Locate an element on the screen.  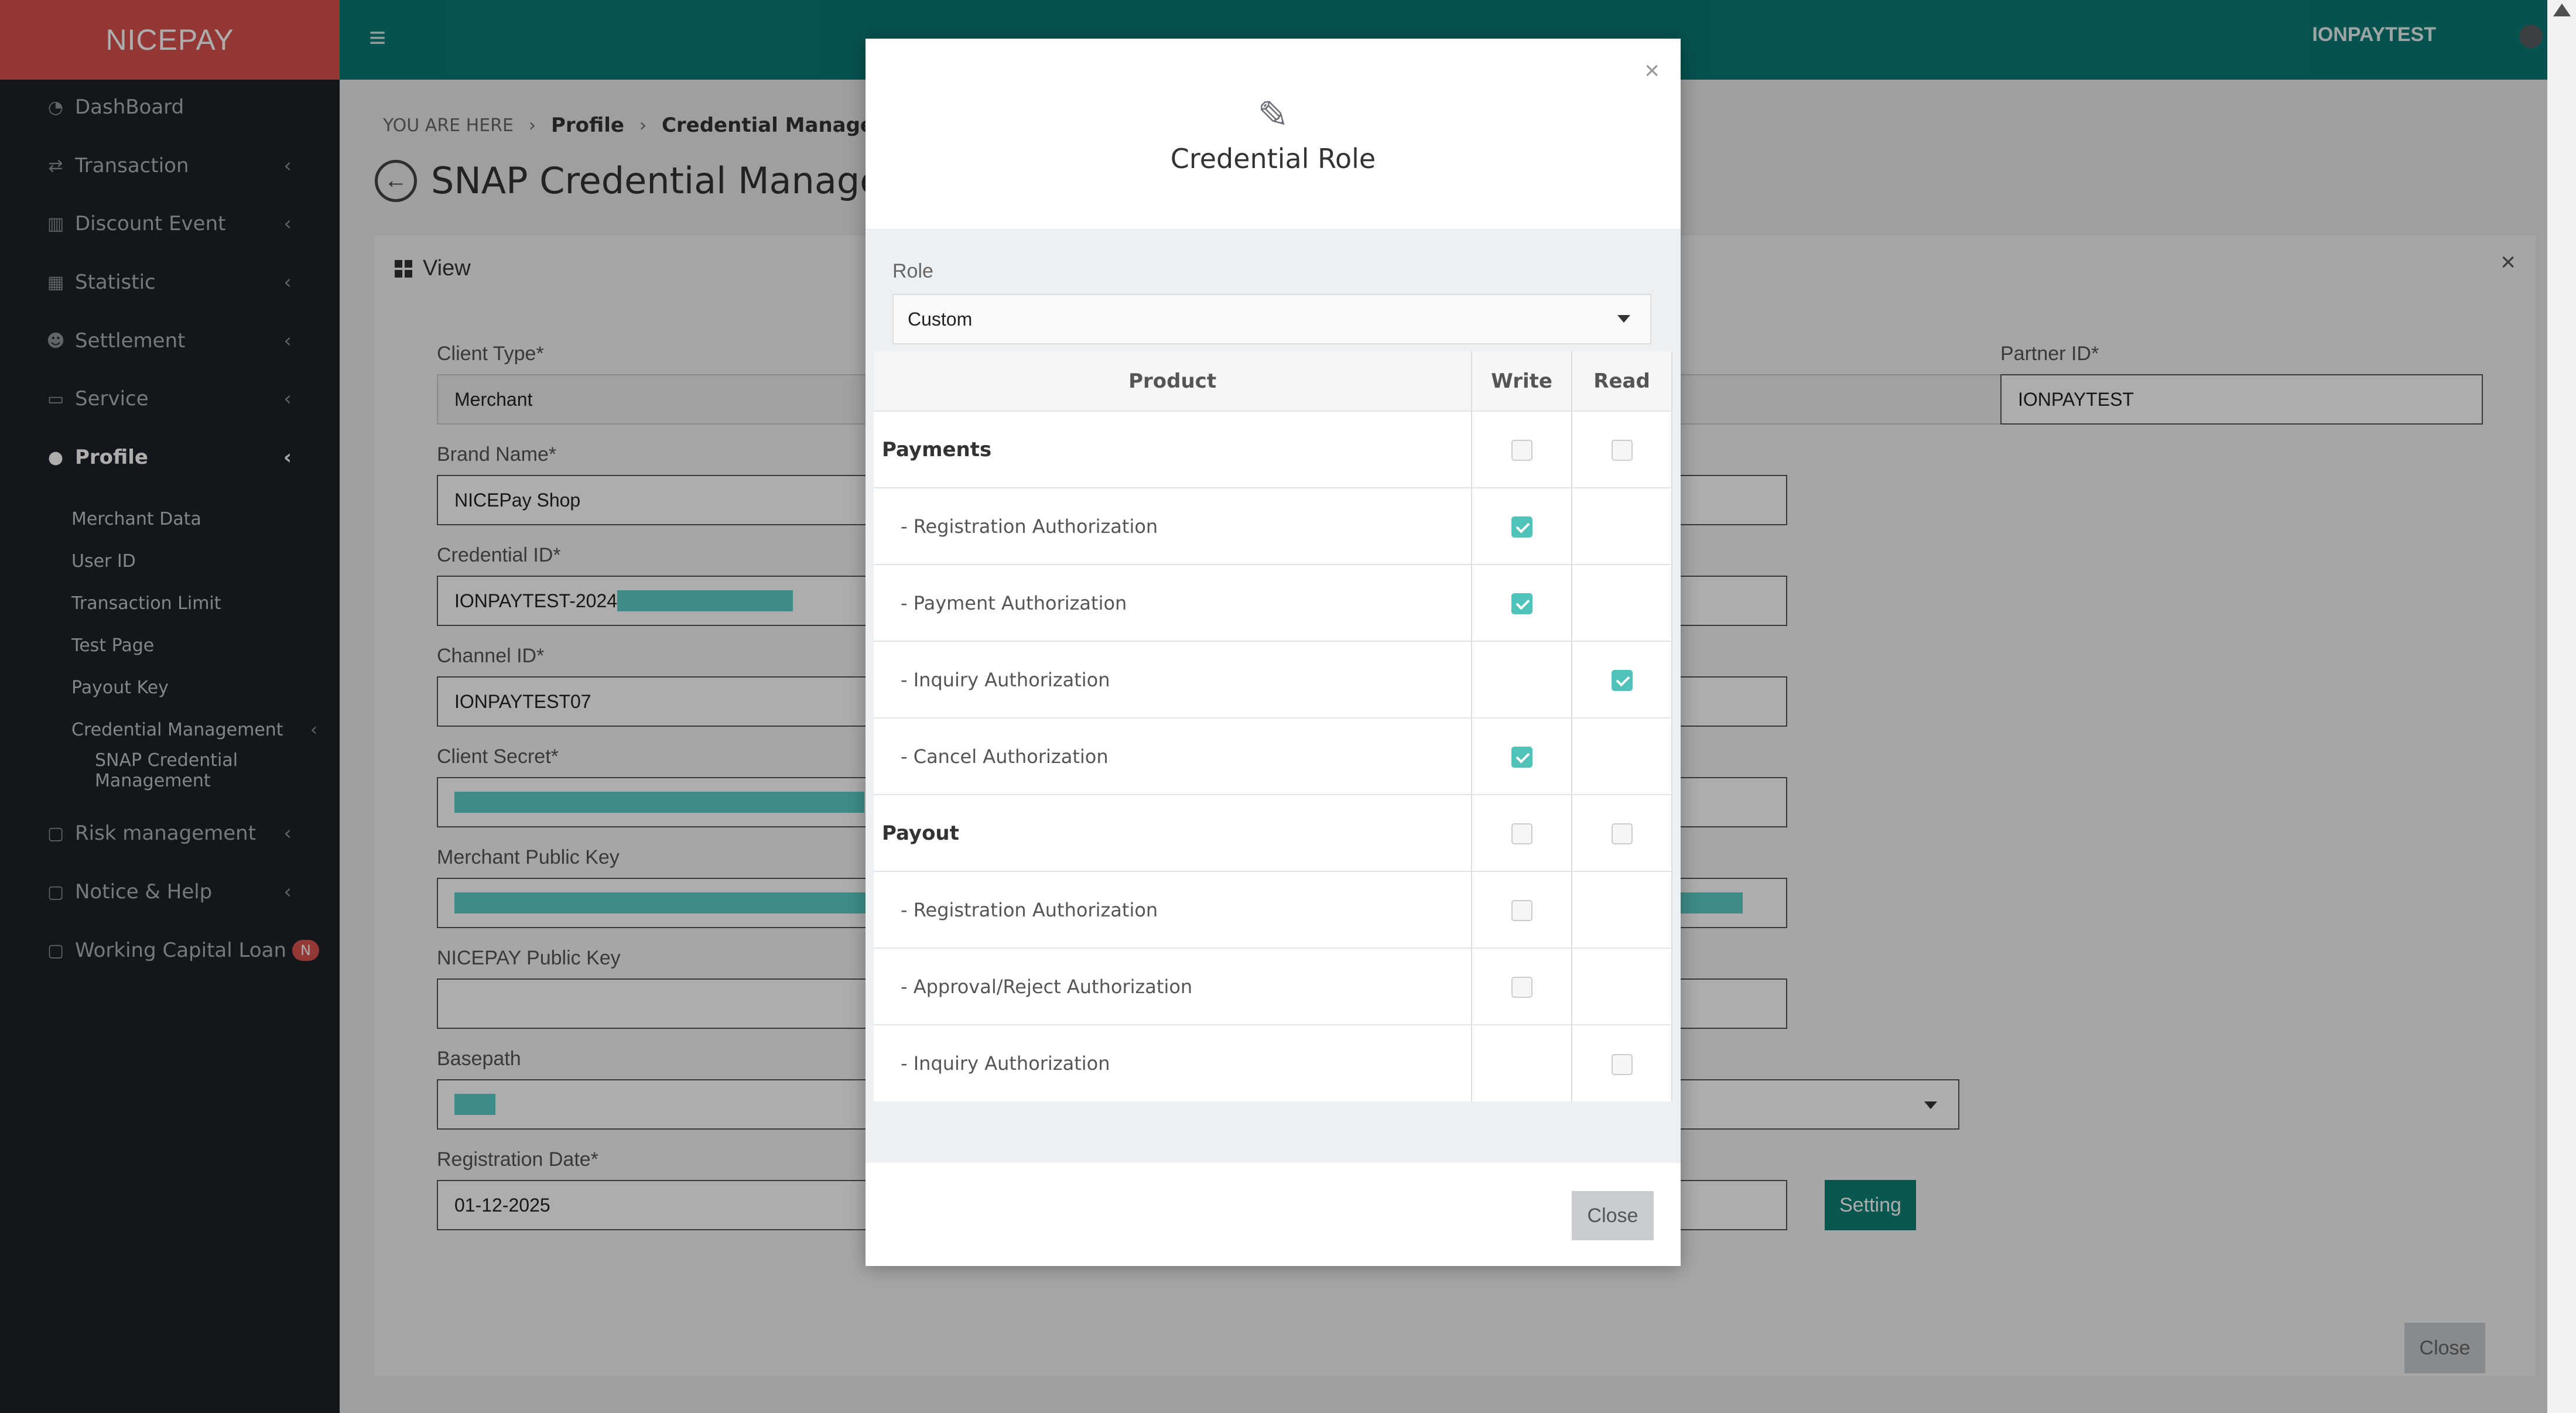
table-row: - Approval/Reject Authorization is located at coordinates (1273, 986).